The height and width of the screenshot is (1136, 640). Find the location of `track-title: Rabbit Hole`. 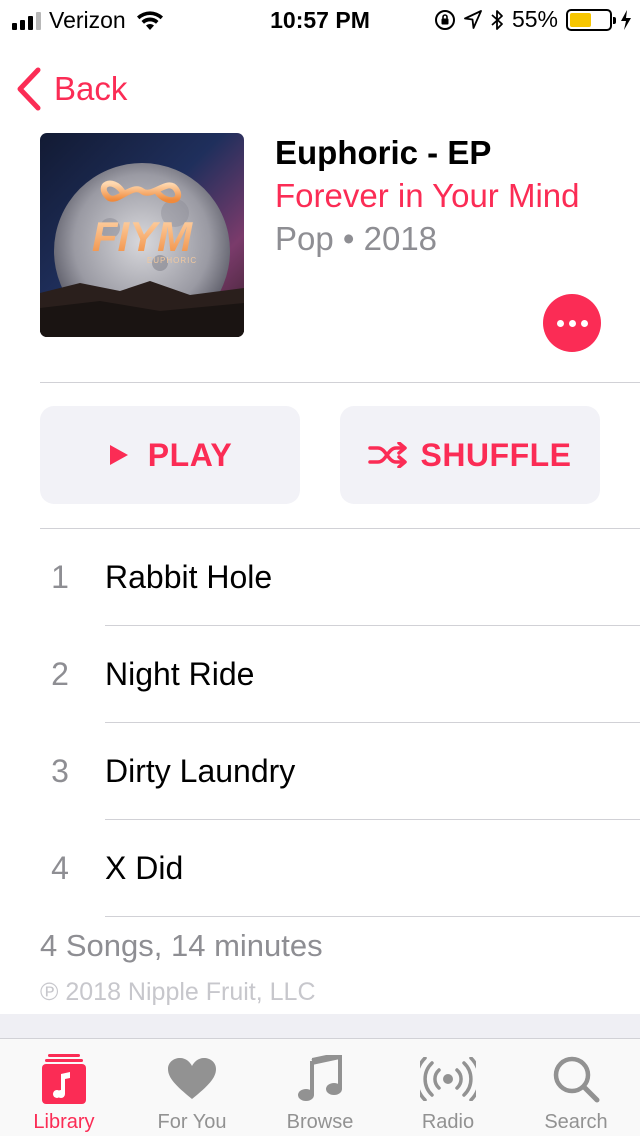

track-title: Rabbit Hole is located at coordinates (189, 577).